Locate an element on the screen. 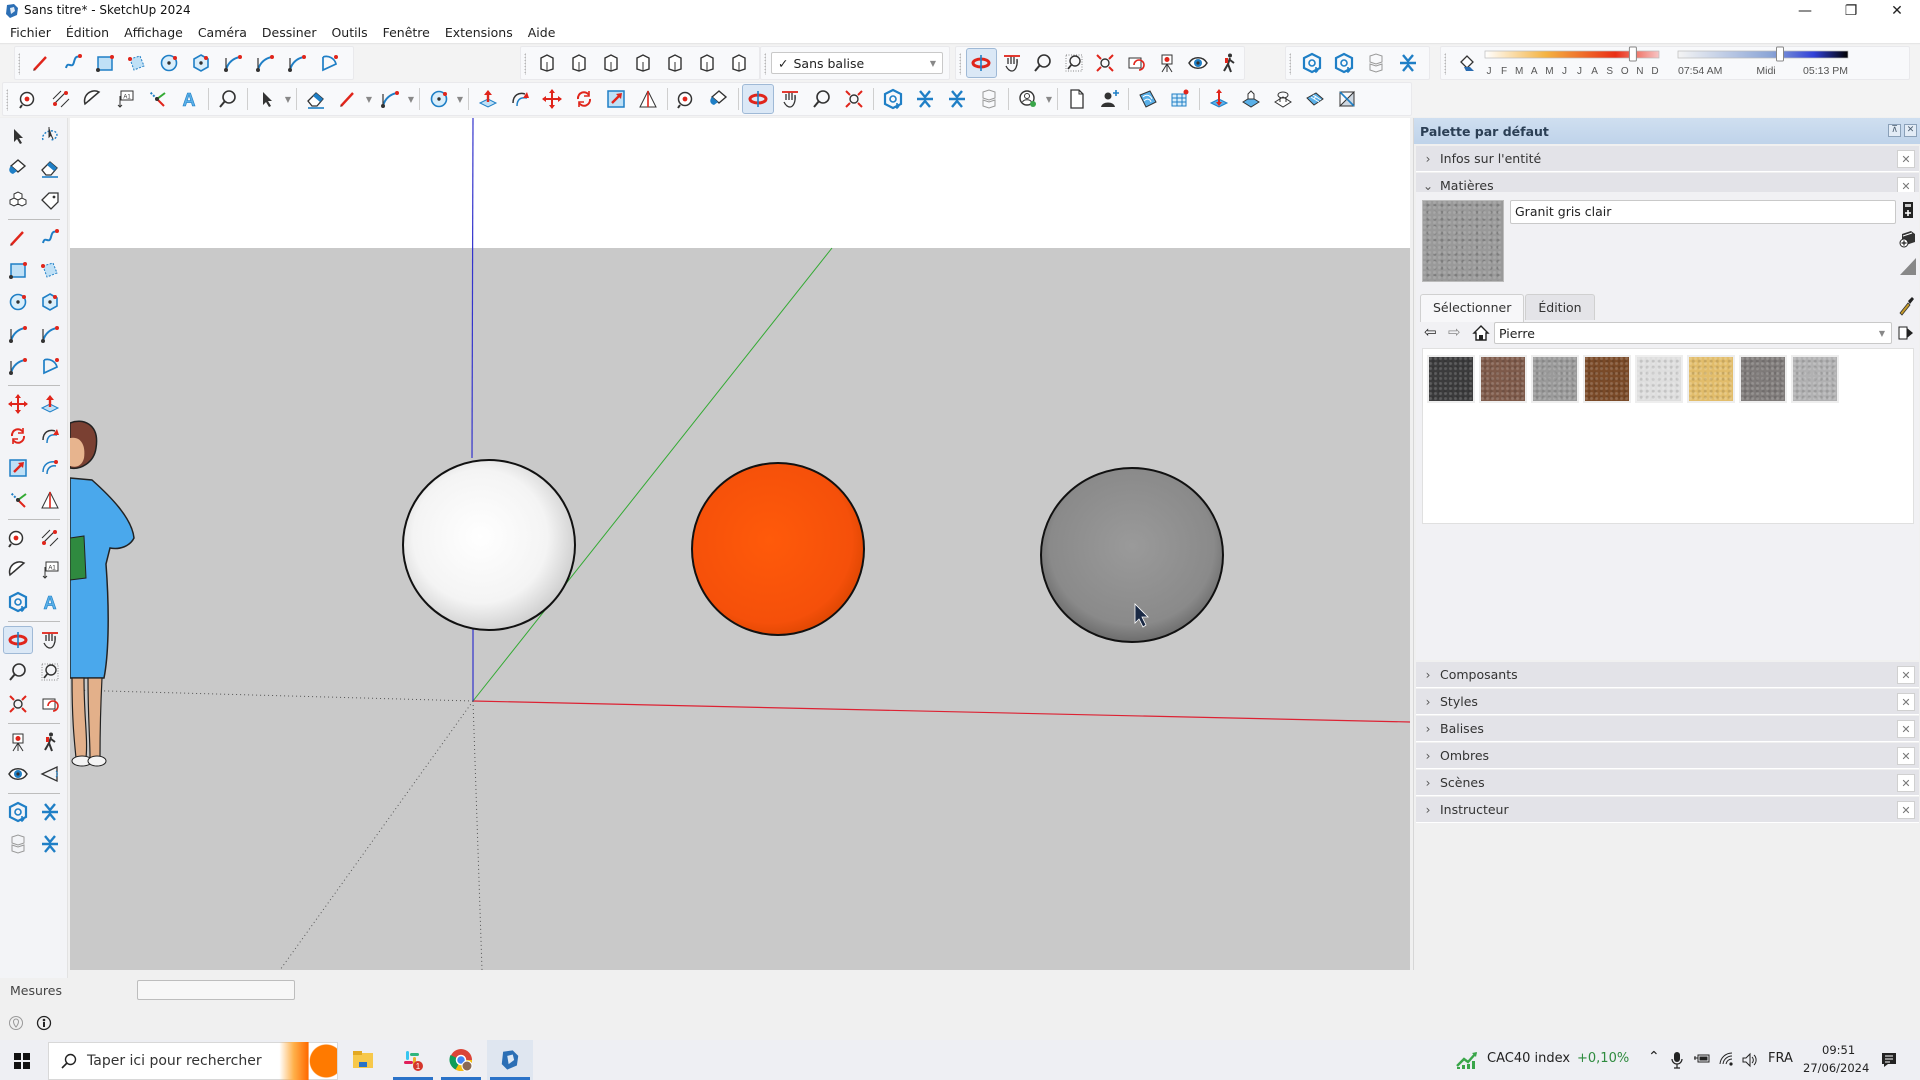 The width and height of the screenshot is (1920, 1080). rectangle-button is located at coordinates (18, 270).